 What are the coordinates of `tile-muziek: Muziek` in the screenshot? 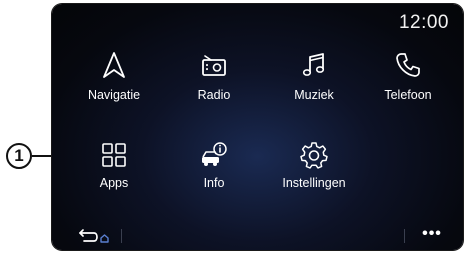 It's located at (314, 83).